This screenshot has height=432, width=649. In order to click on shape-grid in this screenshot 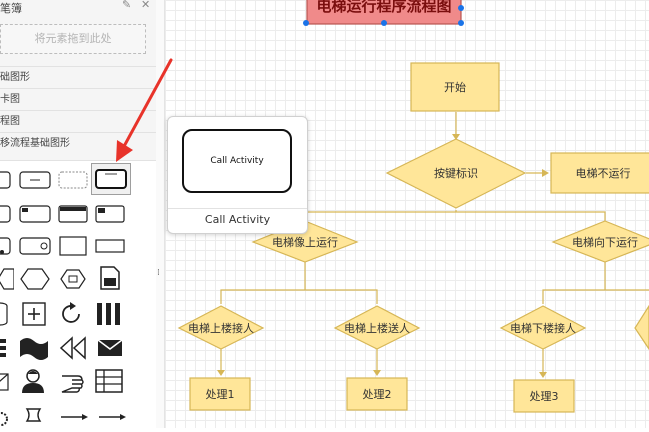, I will do `click(78, 294)`.